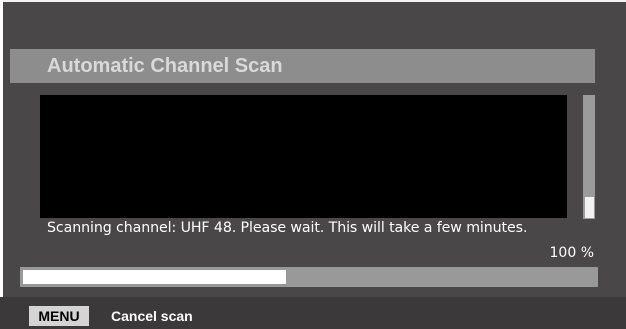  I want to click on dialog-title: Automatic Channel Scan, so click(165, 66).